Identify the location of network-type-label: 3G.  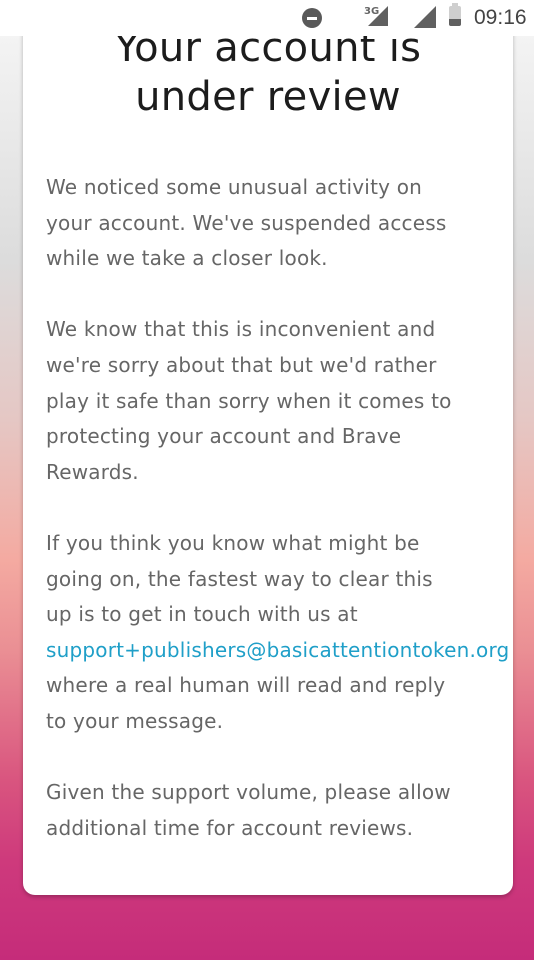
(372, 11).